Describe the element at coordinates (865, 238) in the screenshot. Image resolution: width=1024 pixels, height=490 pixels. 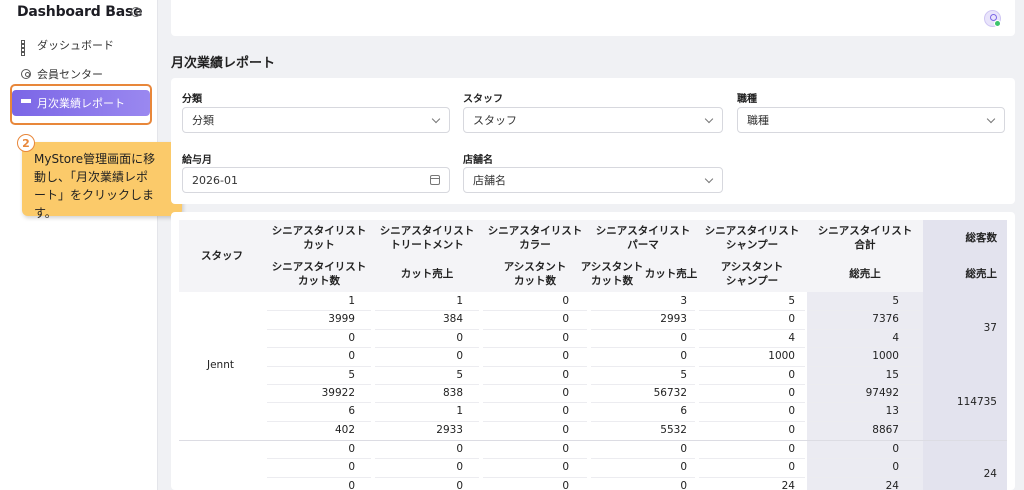
I see `column-header: シニアスタイリスト 合計` at that location.